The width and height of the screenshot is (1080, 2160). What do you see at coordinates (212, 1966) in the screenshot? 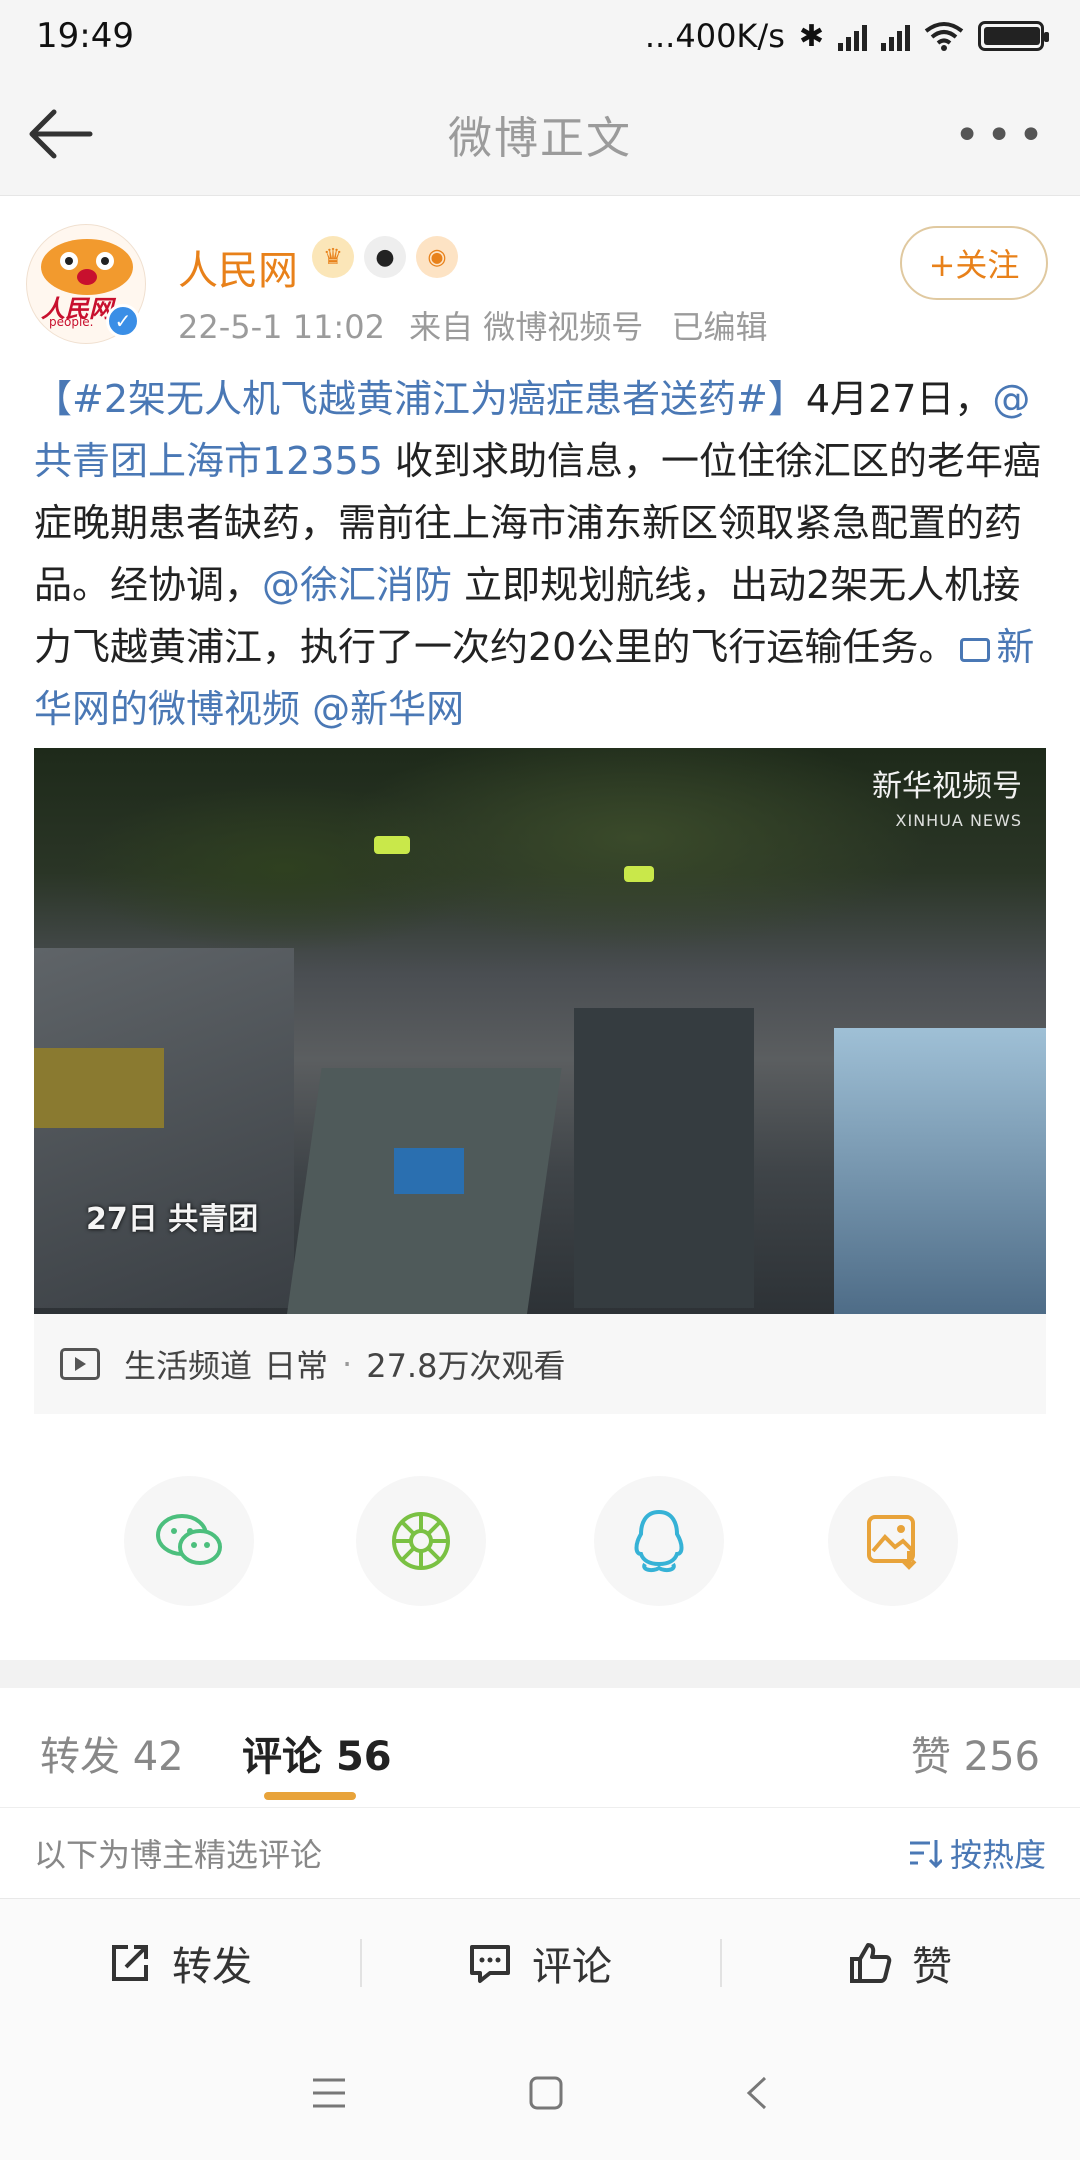
I see `repost-label: 转发` at bounding box center [212, 1966].